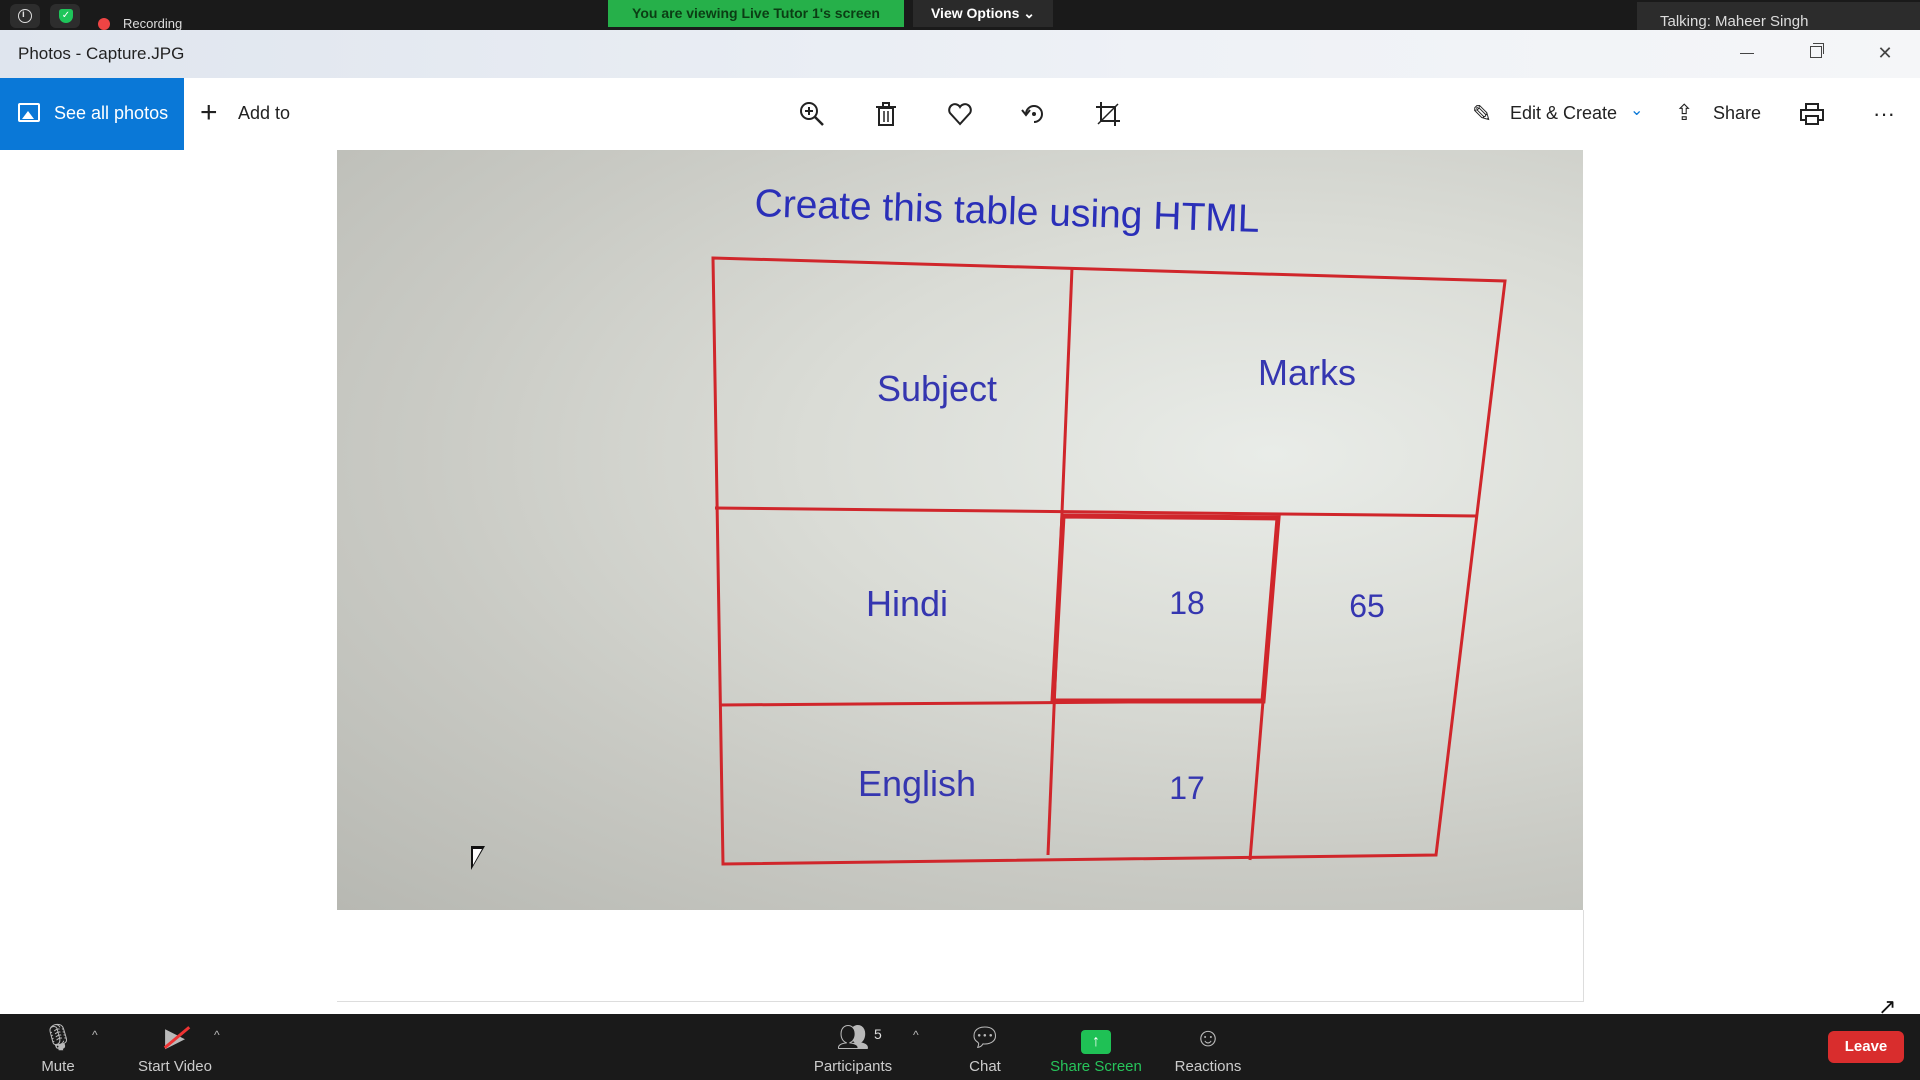  I want to click on recording-label: Recording, so click(153, 23).